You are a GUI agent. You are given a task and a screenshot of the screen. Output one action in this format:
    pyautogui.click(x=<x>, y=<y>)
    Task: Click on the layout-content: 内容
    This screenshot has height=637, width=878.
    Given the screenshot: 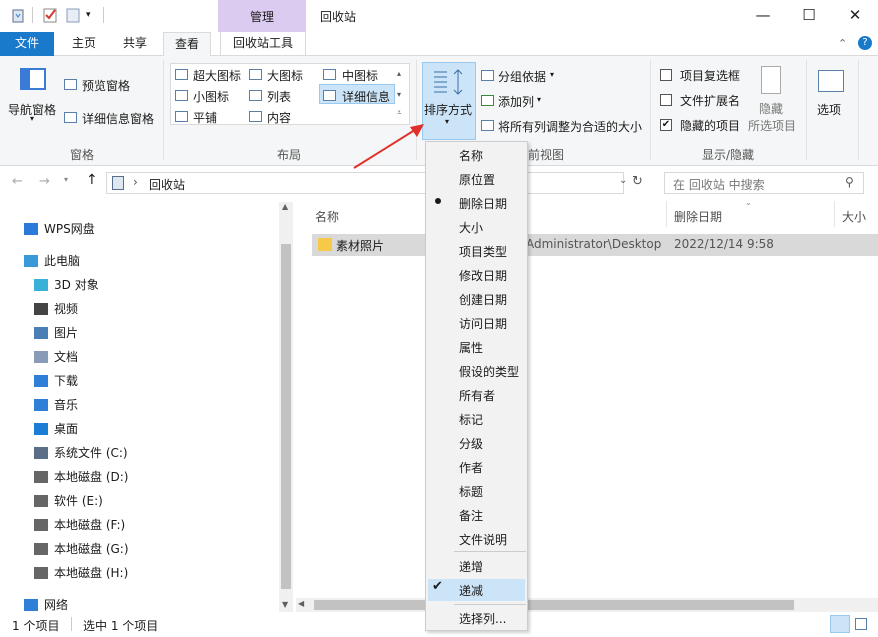 What is the action you would take?
    pyautogui.click(x=279, y=117)
    